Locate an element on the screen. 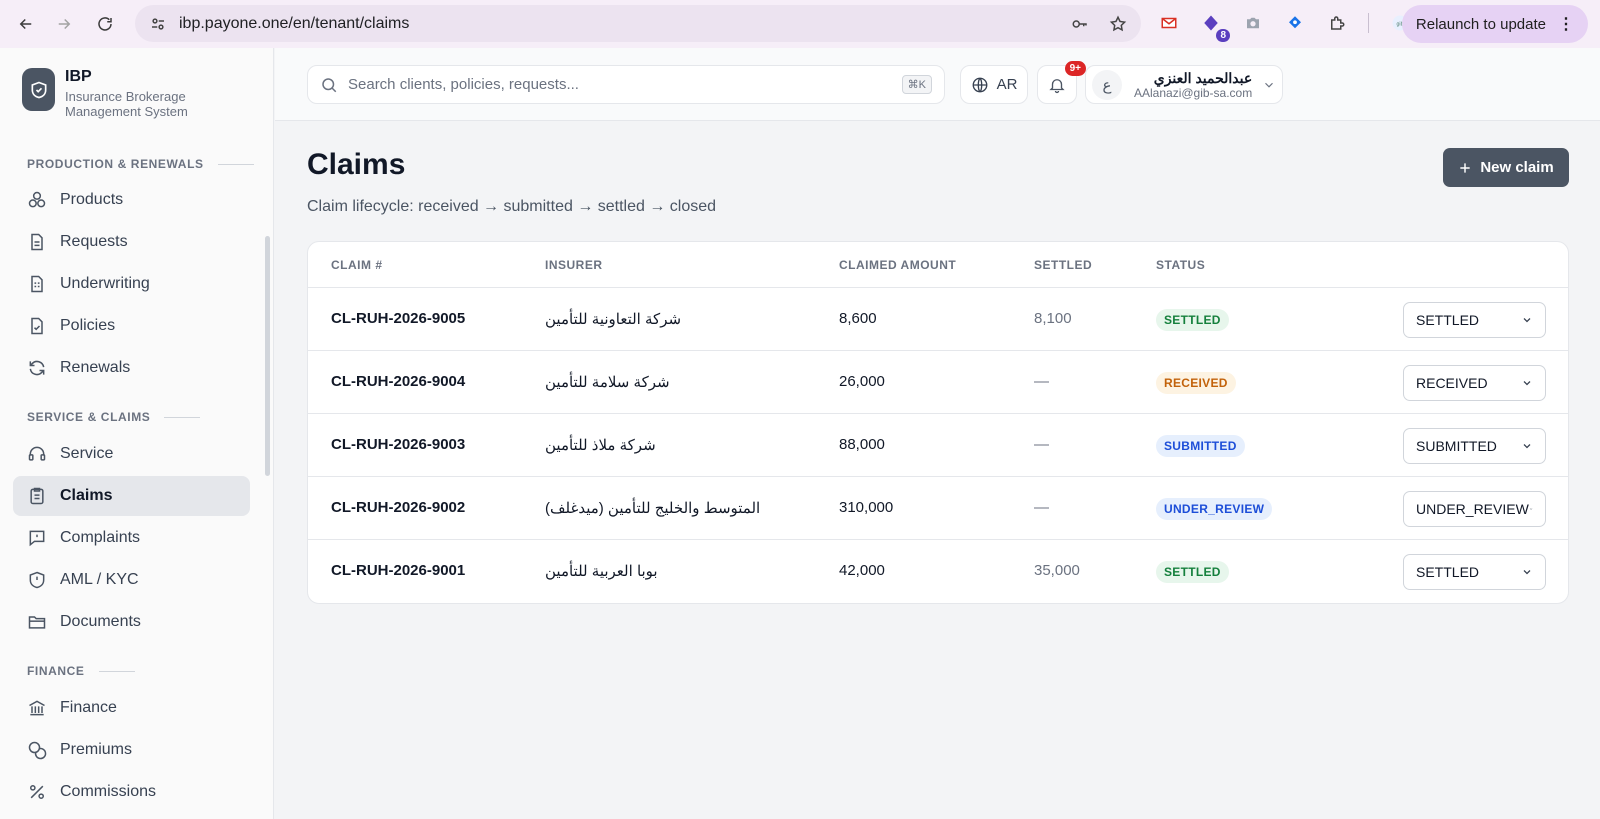 Image resolution: width=1600 pixels, height=819 pixels. insurer-name: المتوسط والخليج للتأمين (ميدغلف) is located at coordinates (653, 508).